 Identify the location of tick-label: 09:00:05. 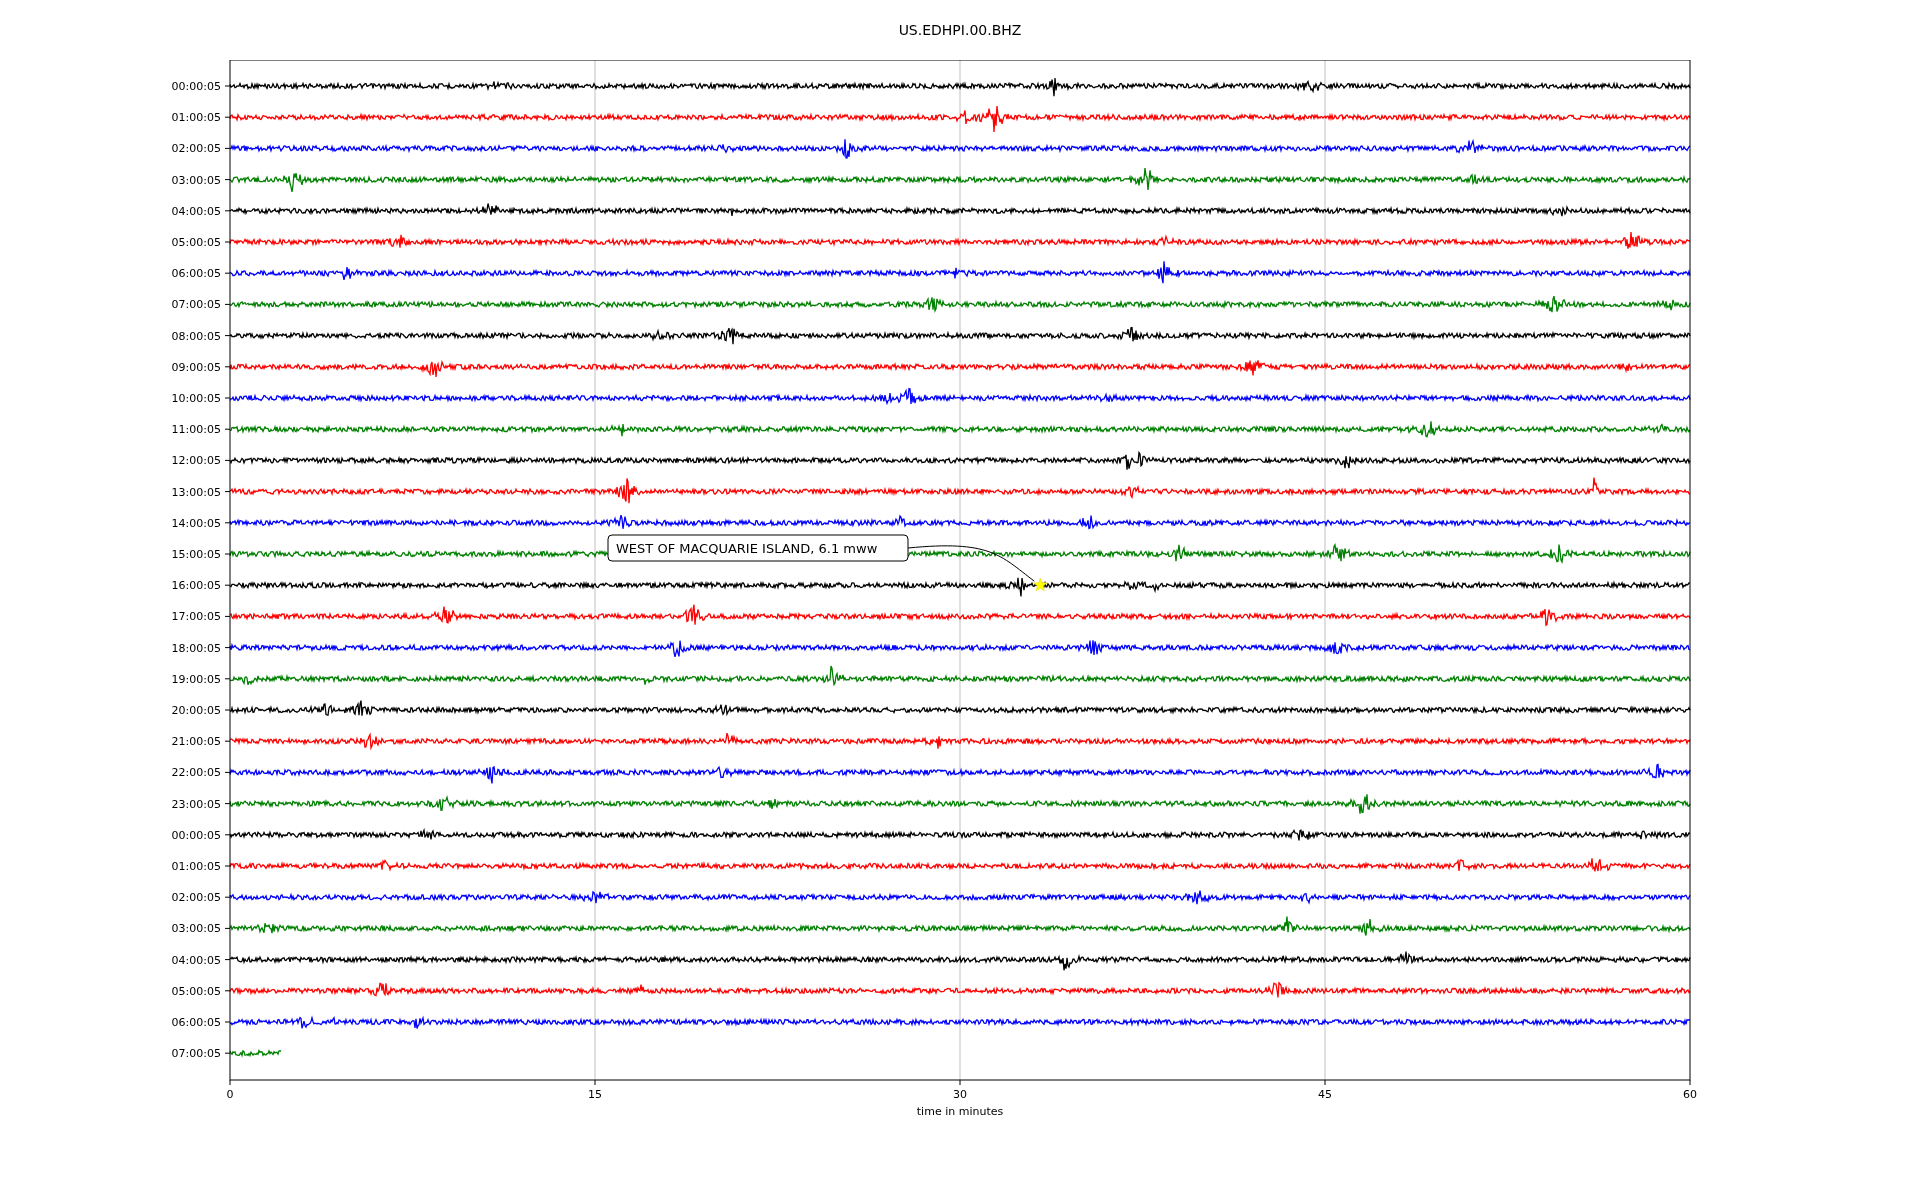
(196, 367).